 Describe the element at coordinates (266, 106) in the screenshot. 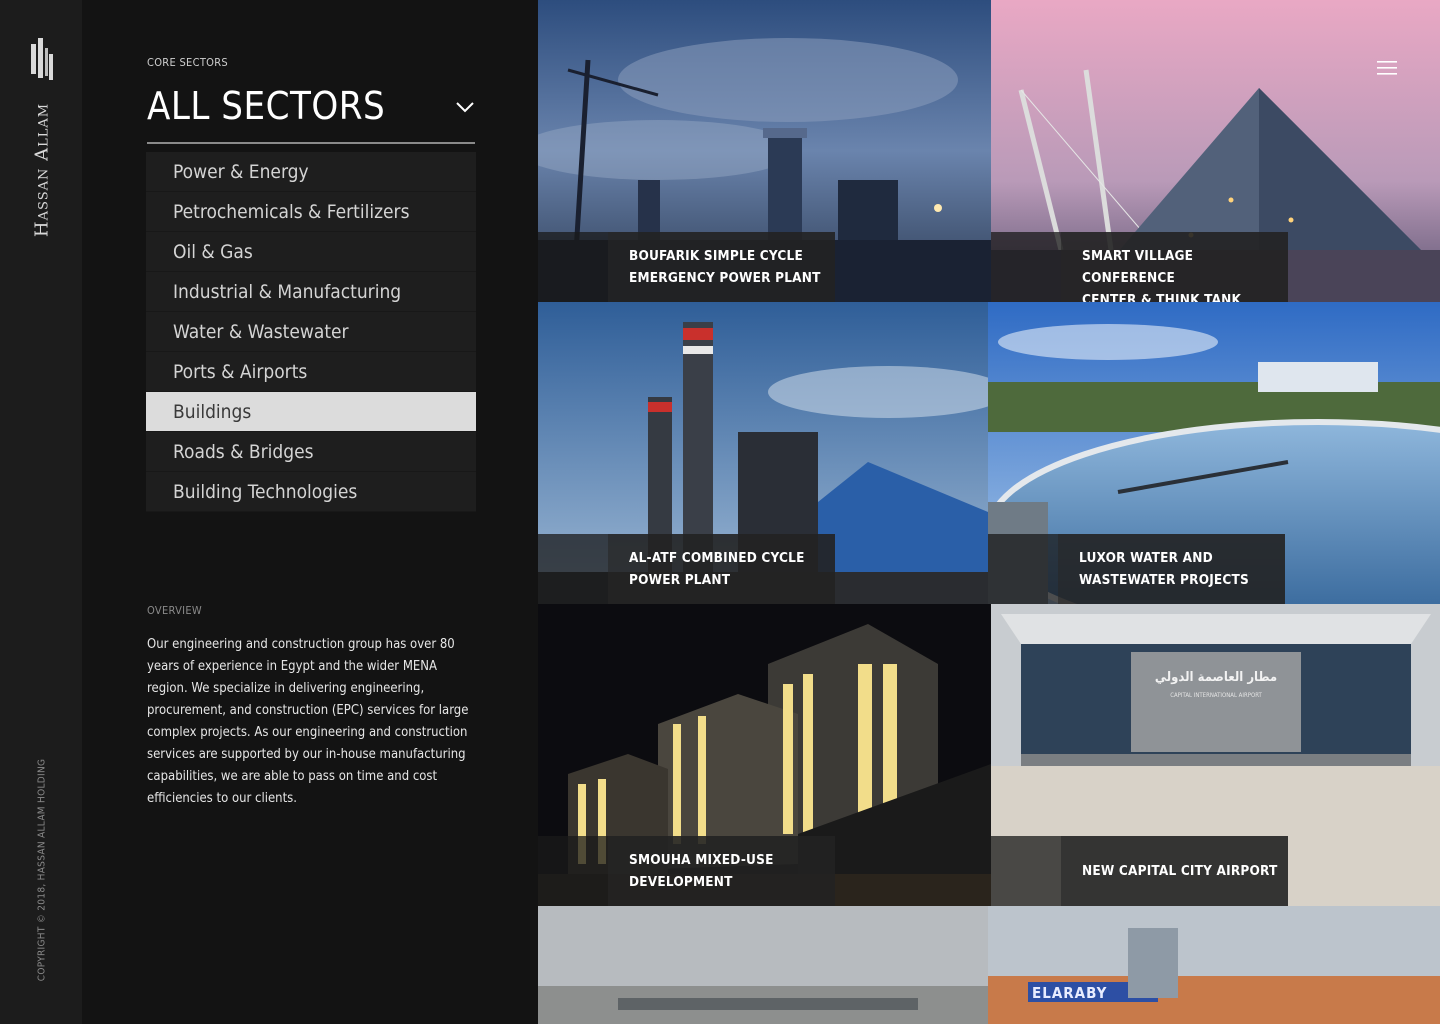

I see `sector-dropdown-title: ALL SECTORS` at that location.